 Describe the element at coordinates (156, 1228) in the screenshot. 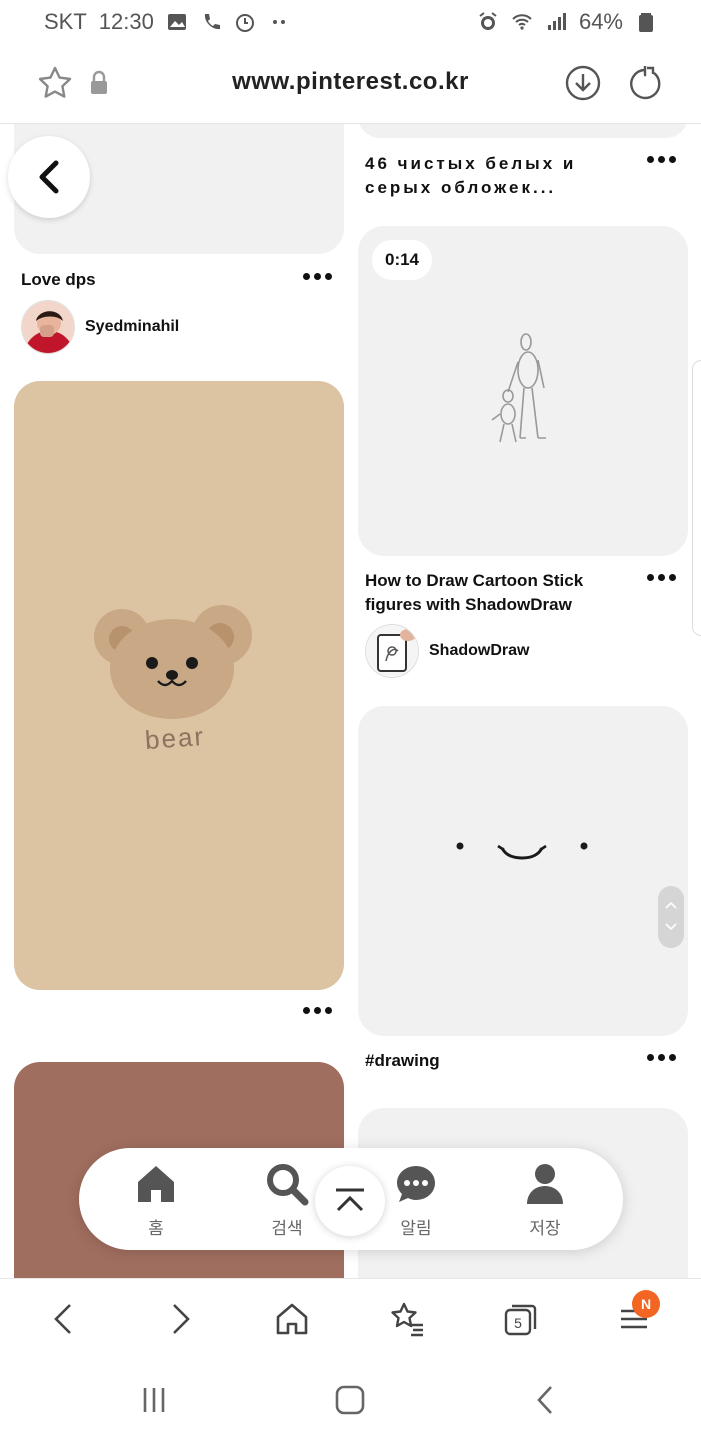

I see `nav-home-label: 홈` at that location.